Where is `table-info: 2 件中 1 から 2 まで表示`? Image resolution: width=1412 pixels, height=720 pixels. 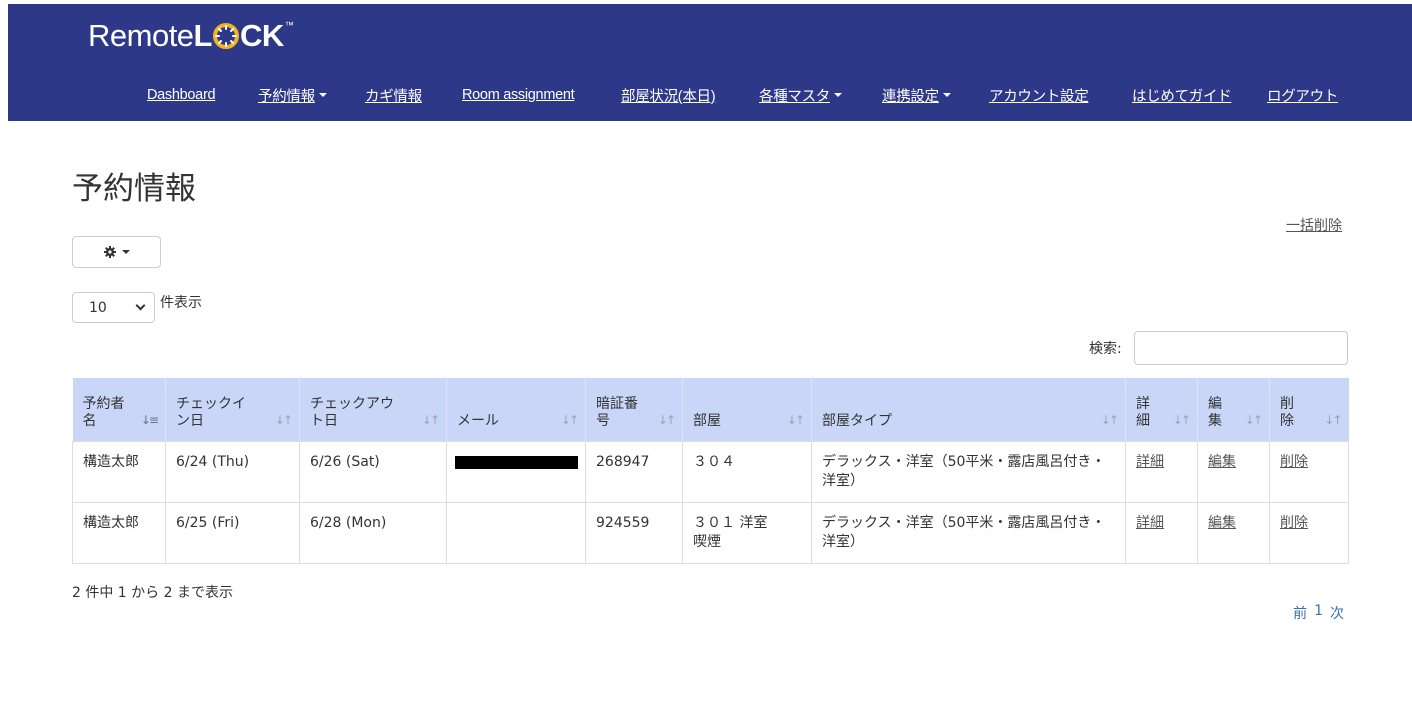 table-info: 2 件中 1 から 2 まで表示 is located at coordinates (152, 593).